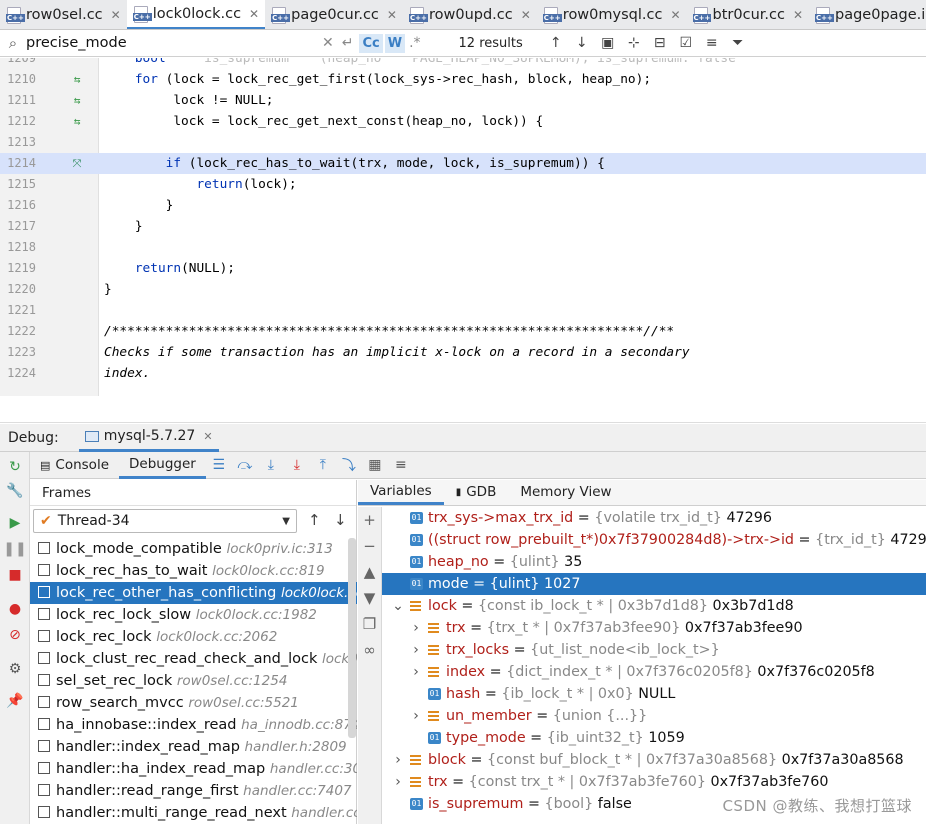 This screenshot has width=926, height=824. What do you see at coordinates (328, 43) in the screenshot?
I see `clear-search-icon: ✕` at bounding box center [328, 43].